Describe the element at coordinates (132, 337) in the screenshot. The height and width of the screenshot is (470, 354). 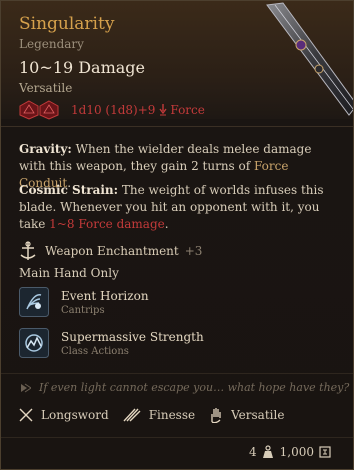
I see `action-name: Supermassive Strength` at that location.